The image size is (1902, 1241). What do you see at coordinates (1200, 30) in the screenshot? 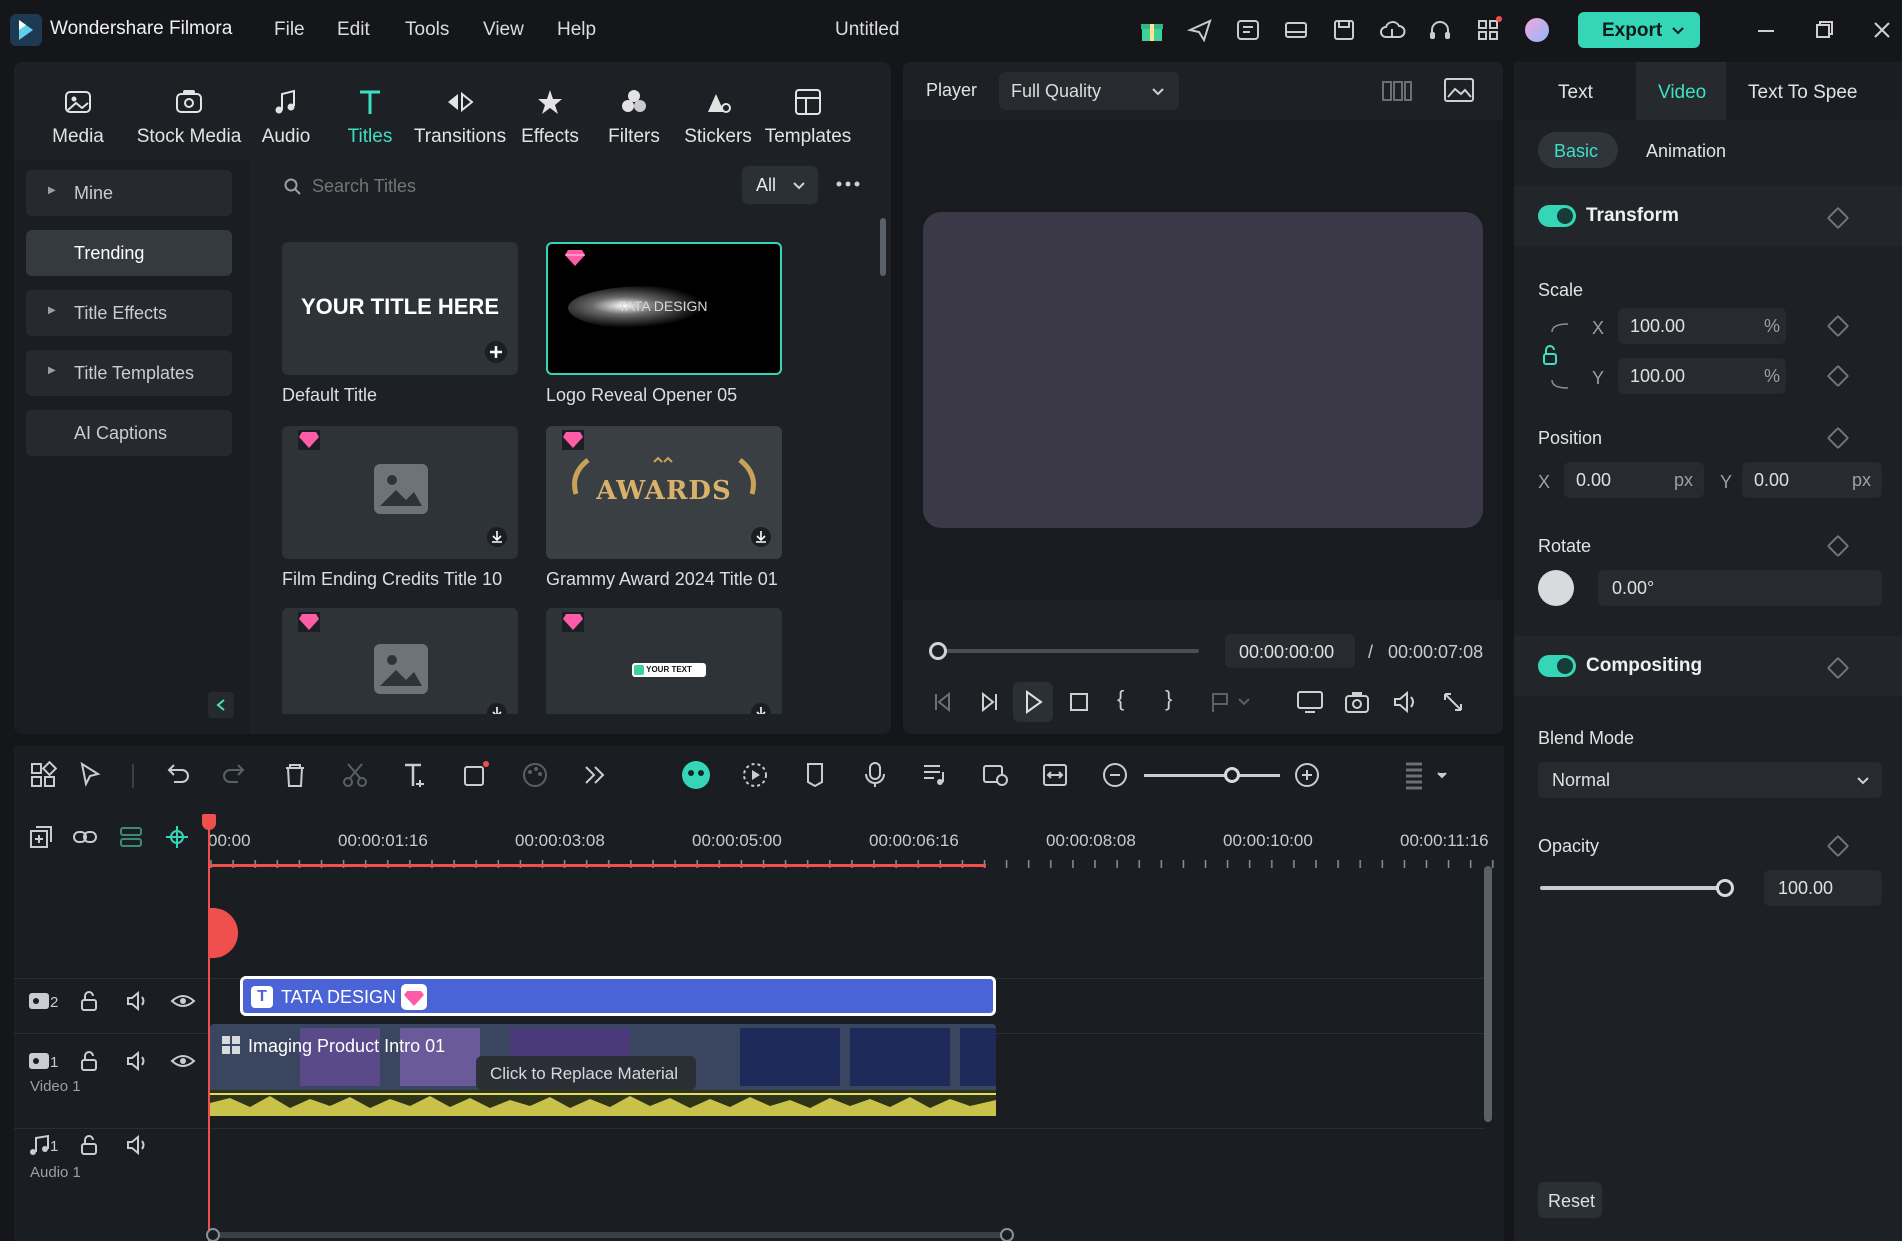
I see `send-icon` at bounding box center [1200, 30].